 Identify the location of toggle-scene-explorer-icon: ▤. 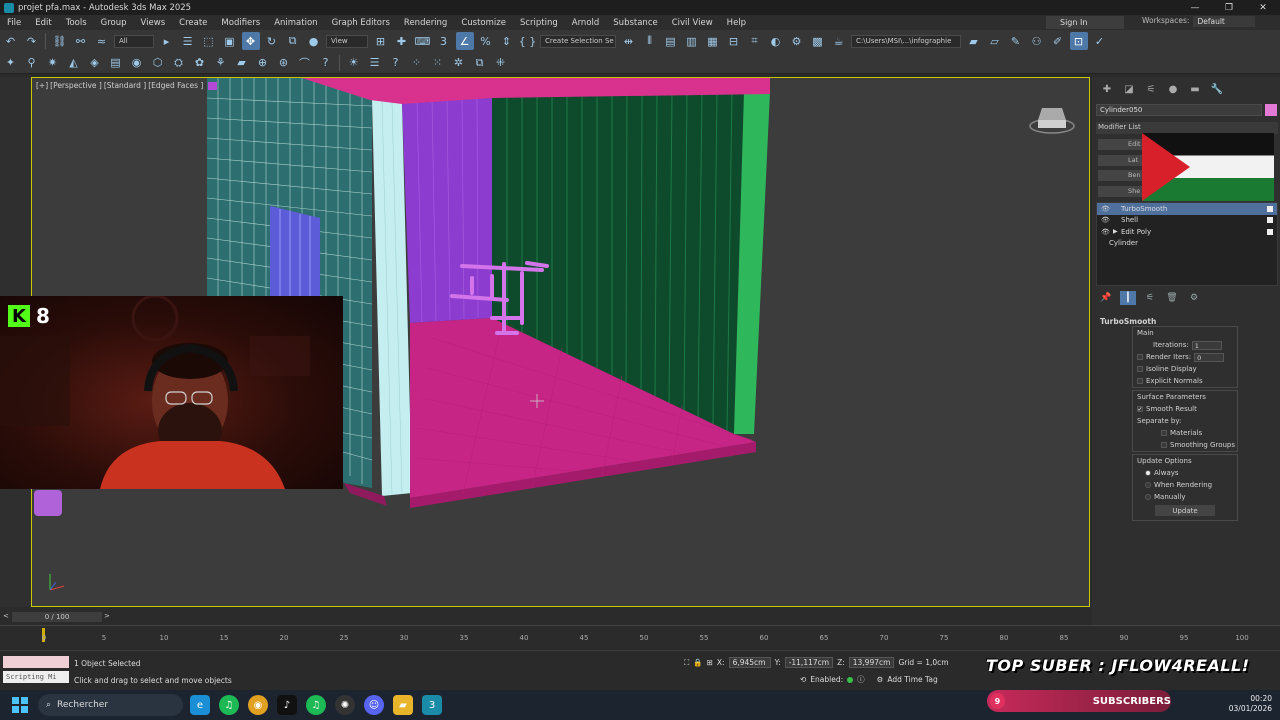
(671, 41).